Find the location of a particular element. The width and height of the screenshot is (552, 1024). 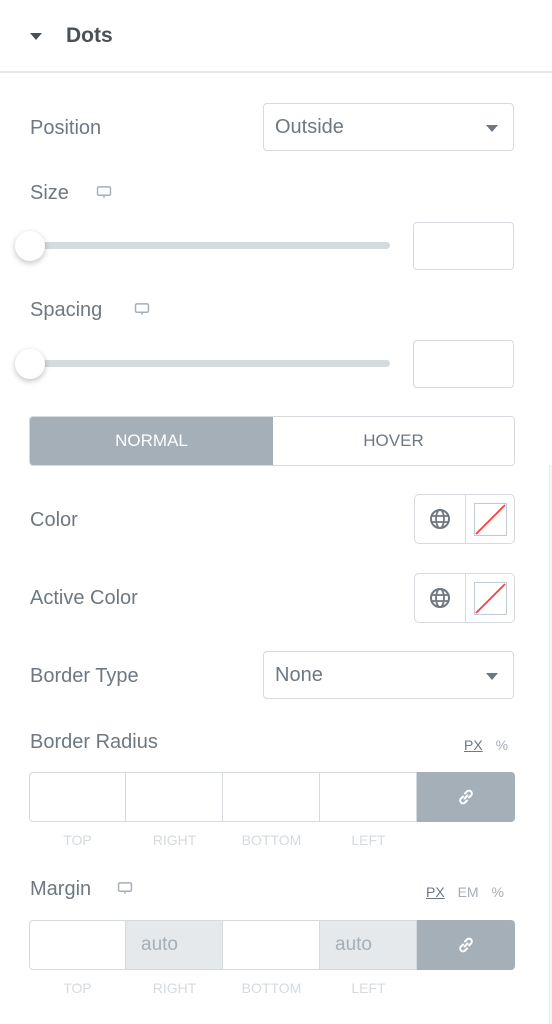

caret-down-icon is located at coordinates (36, 36).